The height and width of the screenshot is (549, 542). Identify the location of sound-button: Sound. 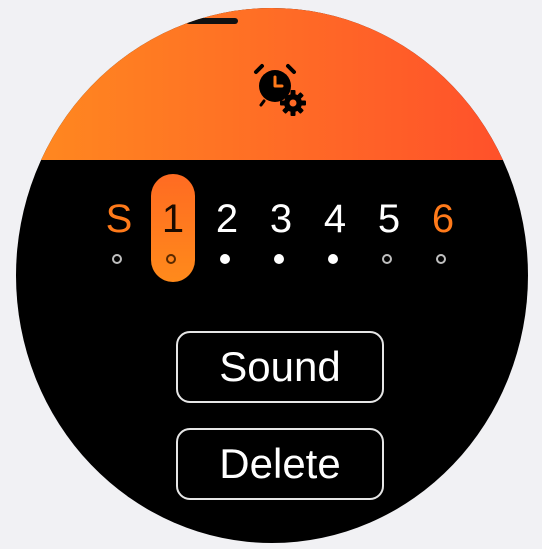
(280, 367).